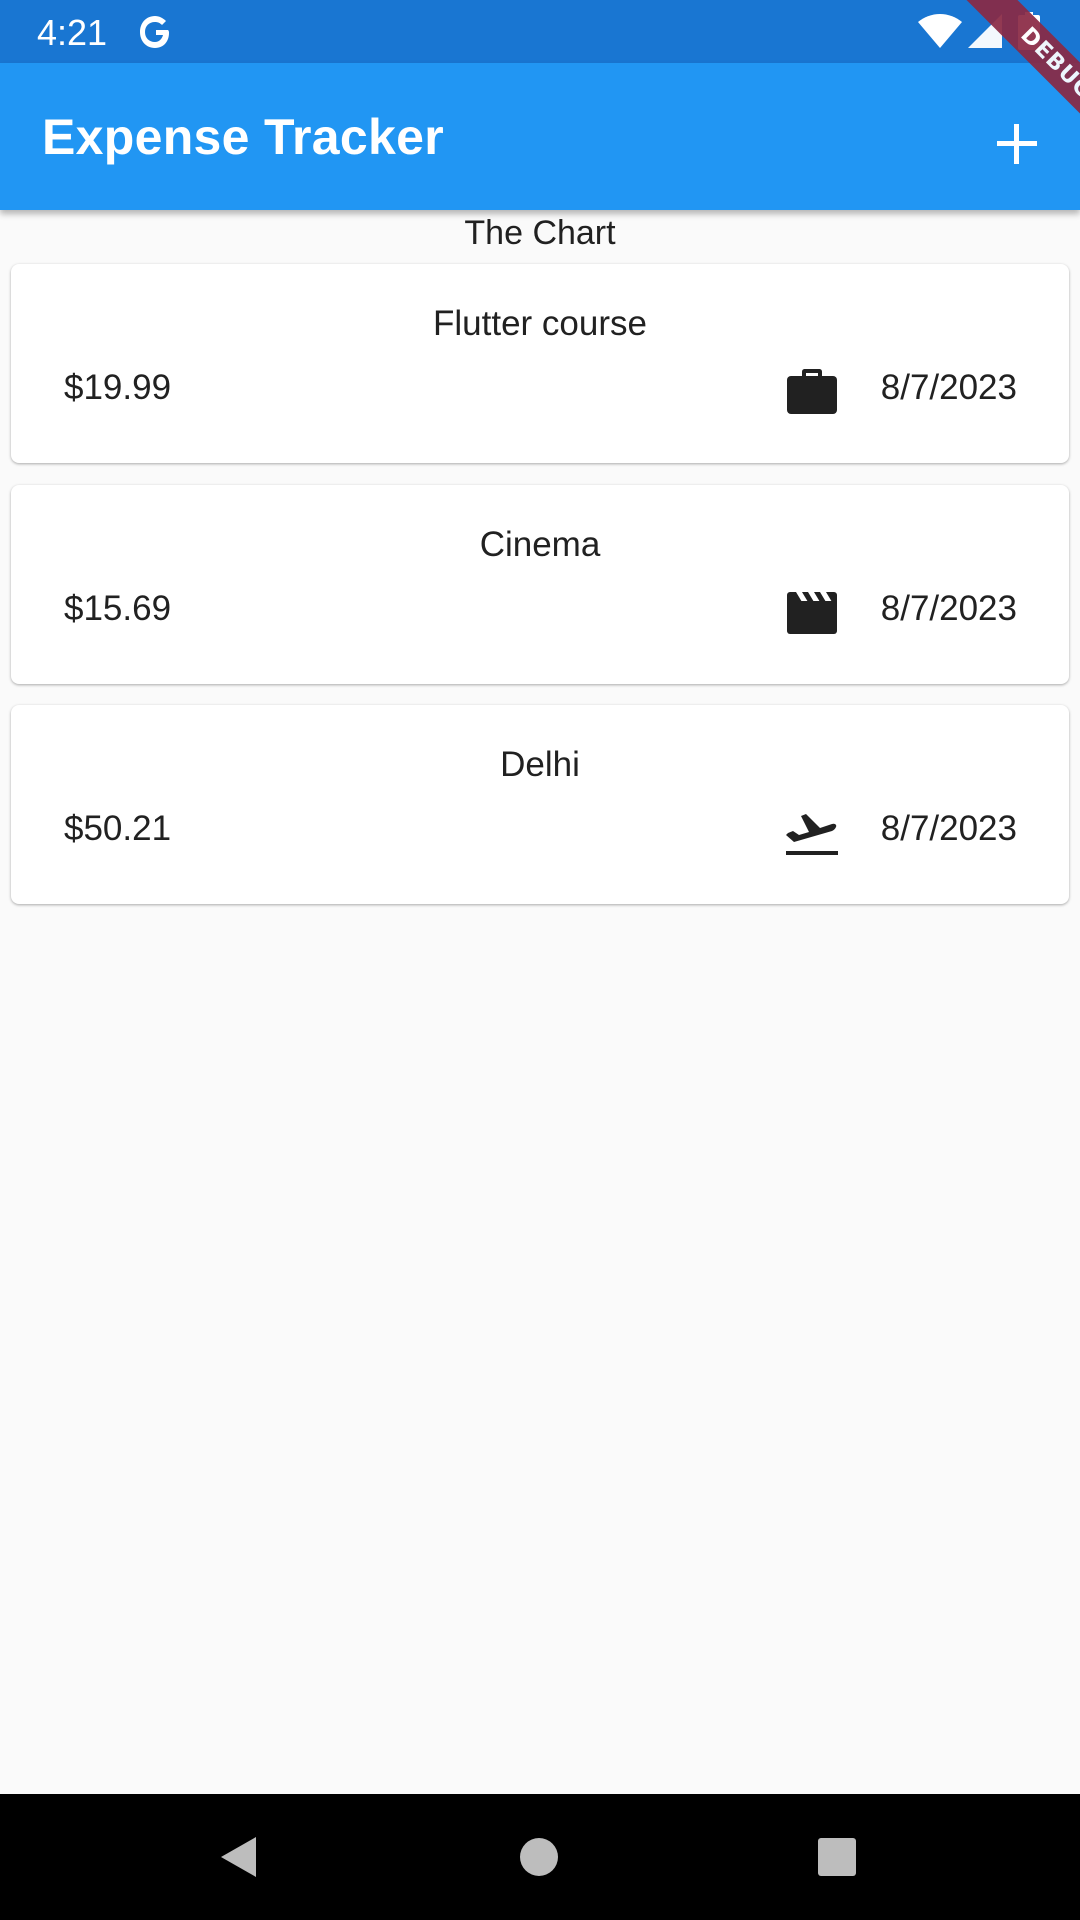 This screenshot has width=1080, height=1920. I want to click on recents-icon, so click(837, 1857).